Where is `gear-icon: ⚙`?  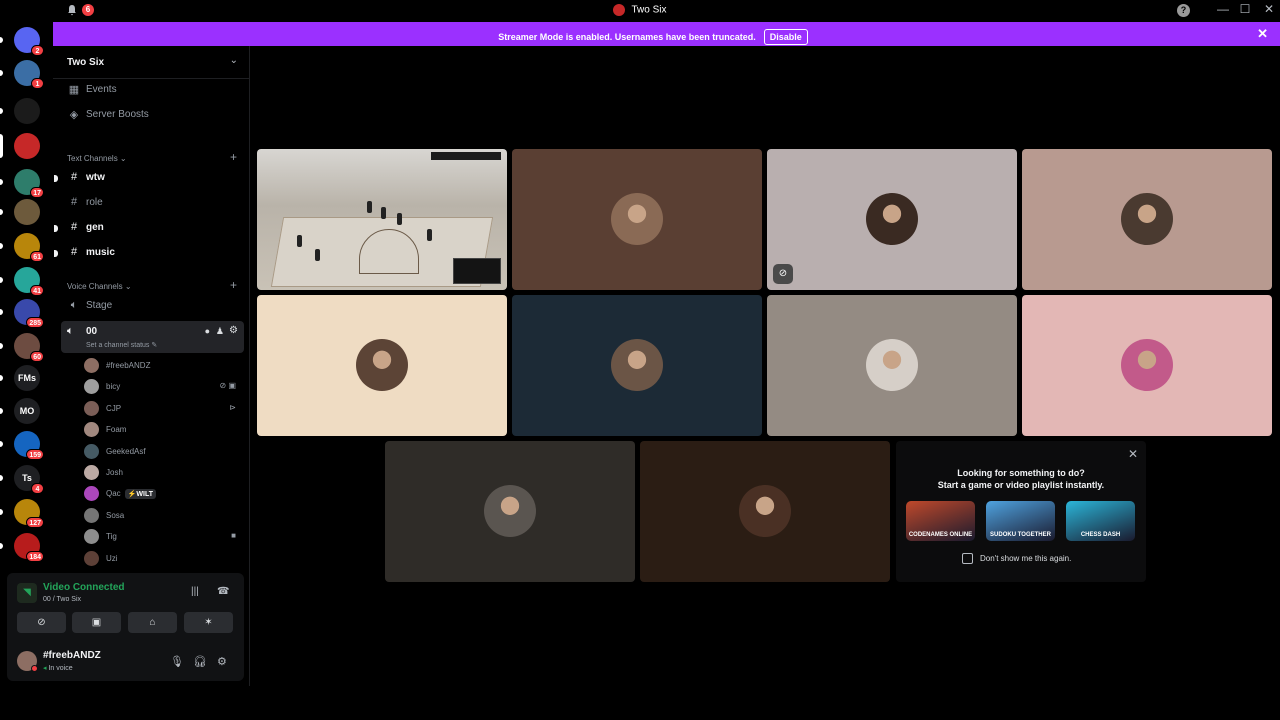 gear-icon: ⚙ is located at coordinates (233, 330).